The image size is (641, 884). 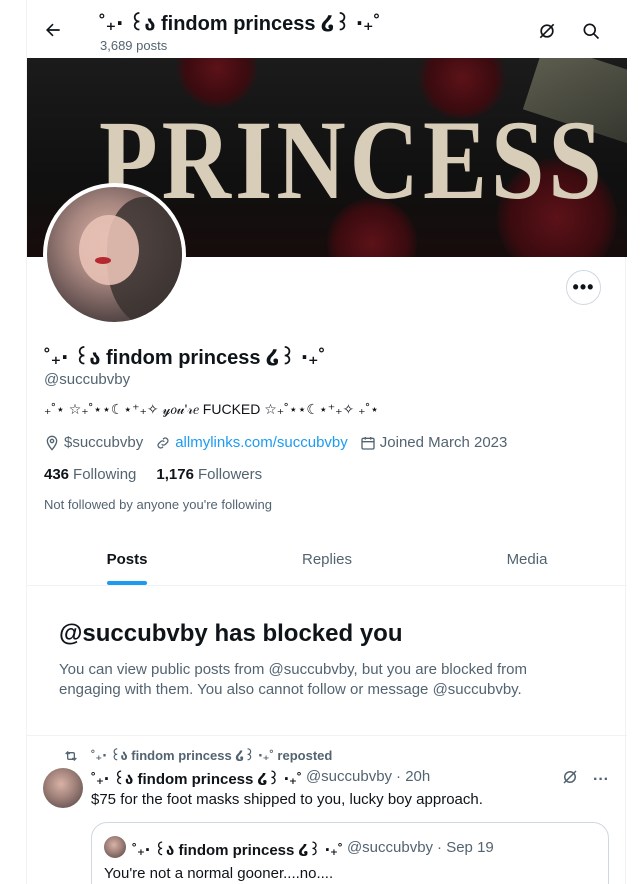 What do you see at coordinates (63, 788) in the screenshot?
I see `tweet-author-avatar` at bounding box center [63, 788].